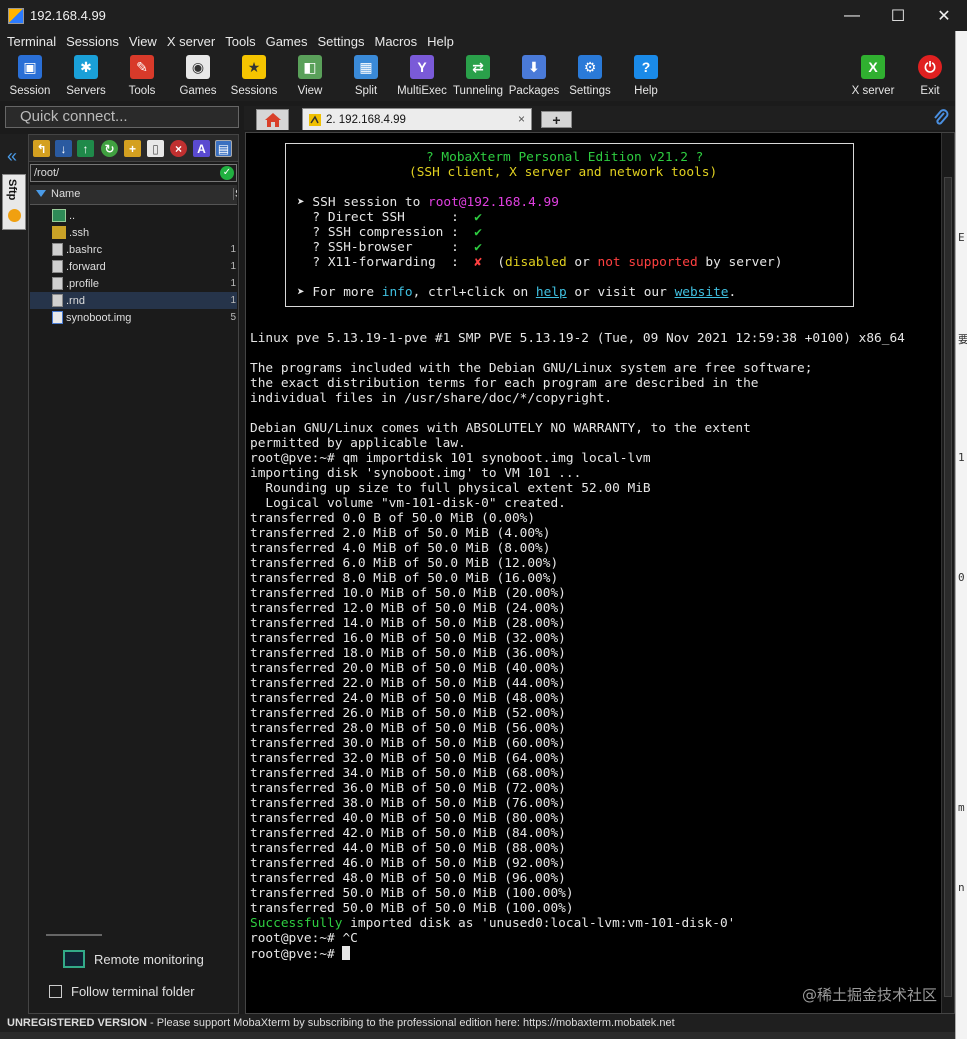 The height and width of the screenshot is (1039, 967). I want to click on sort-arrow-icon, so click(41, 193).